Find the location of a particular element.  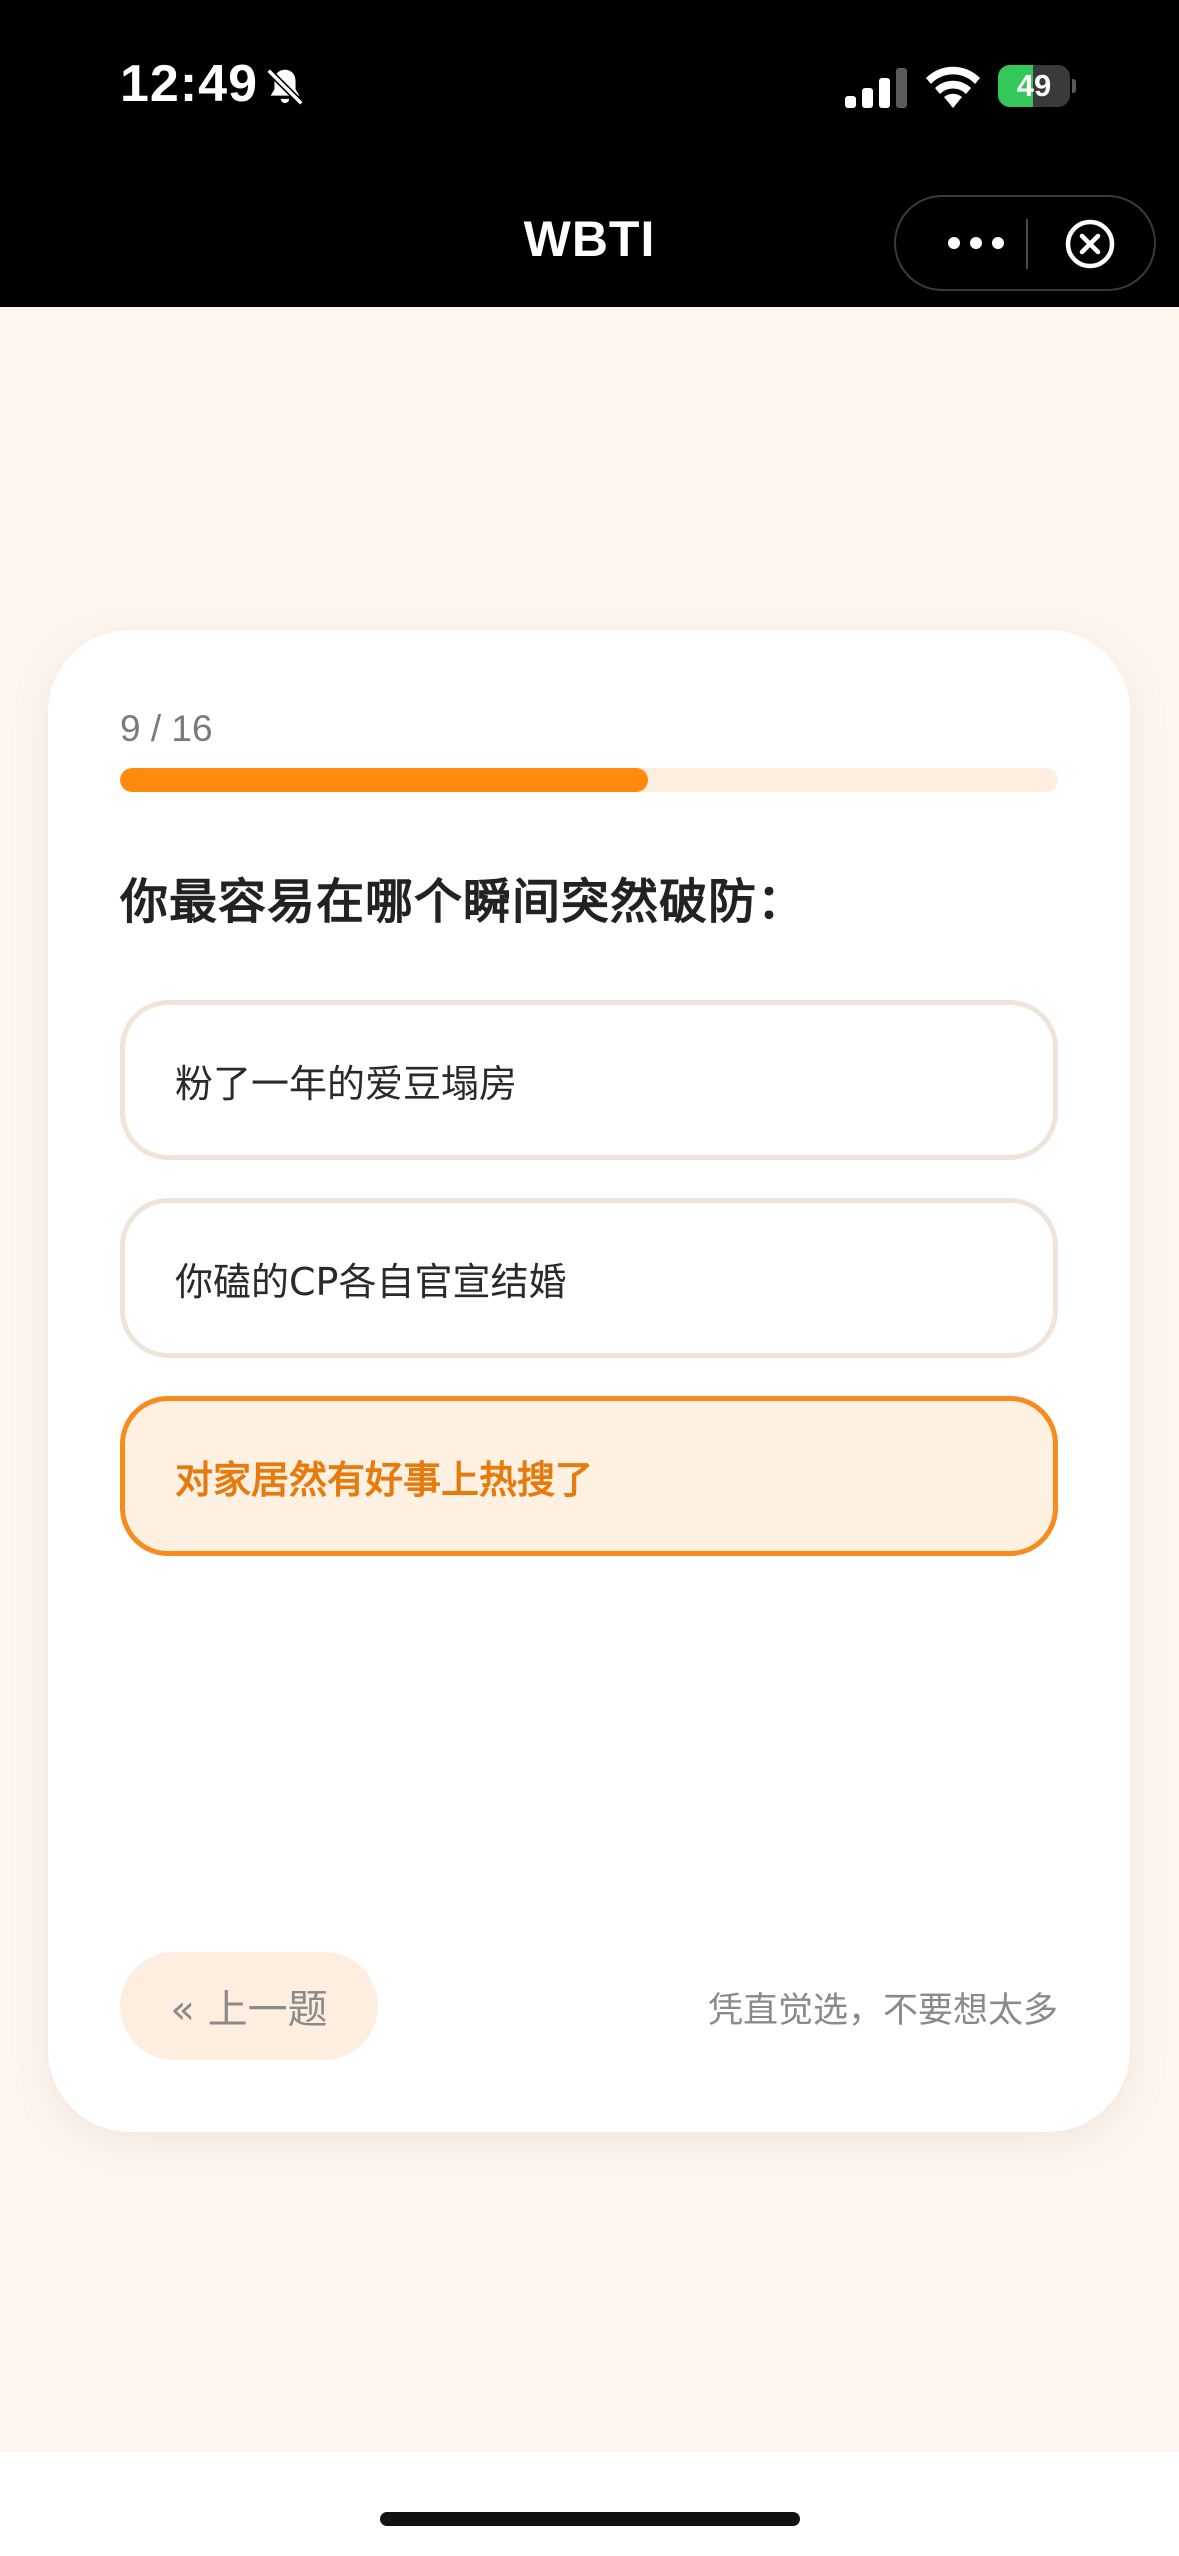

signal-icon is located at coordinates (876, 88).